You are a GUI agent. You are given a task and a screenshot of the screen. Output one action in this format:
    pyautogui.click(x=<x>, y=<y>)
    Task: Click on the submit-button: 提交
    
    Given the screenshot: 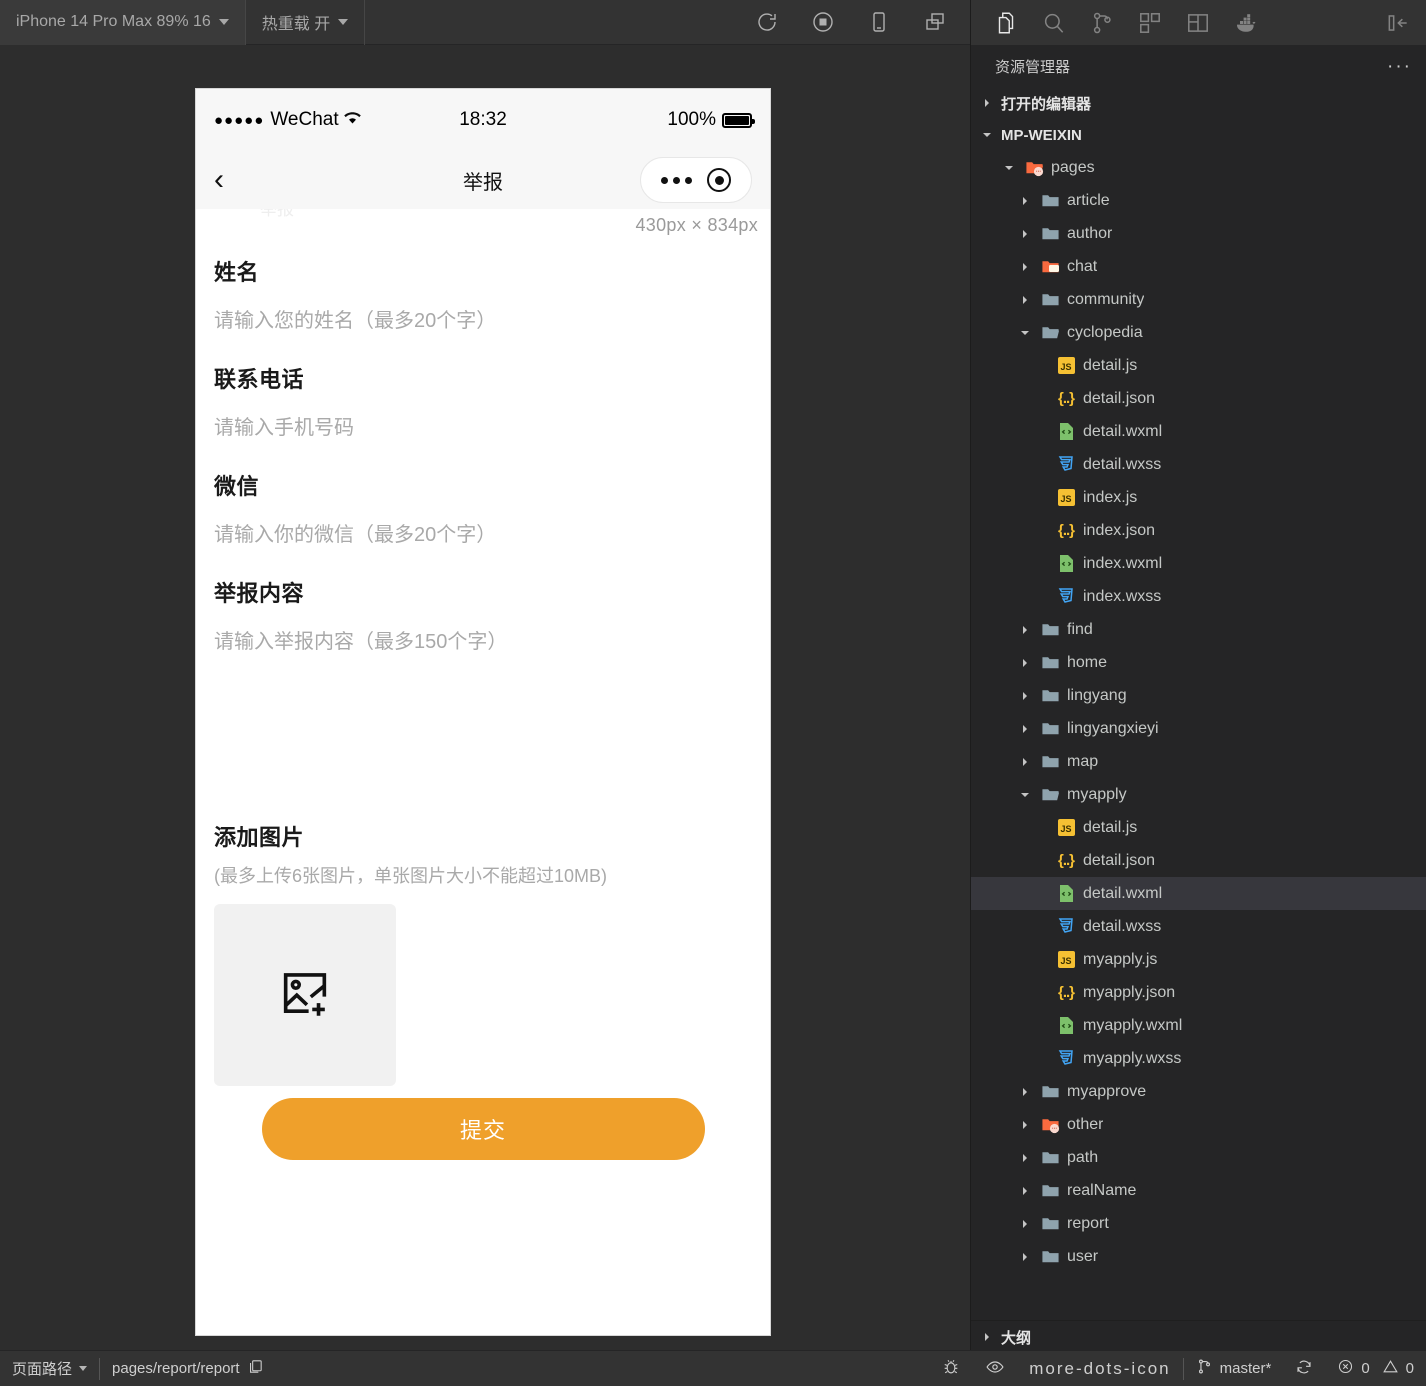 What is the action you would take?
    pyautogui.click(x=483, y=1129)
    